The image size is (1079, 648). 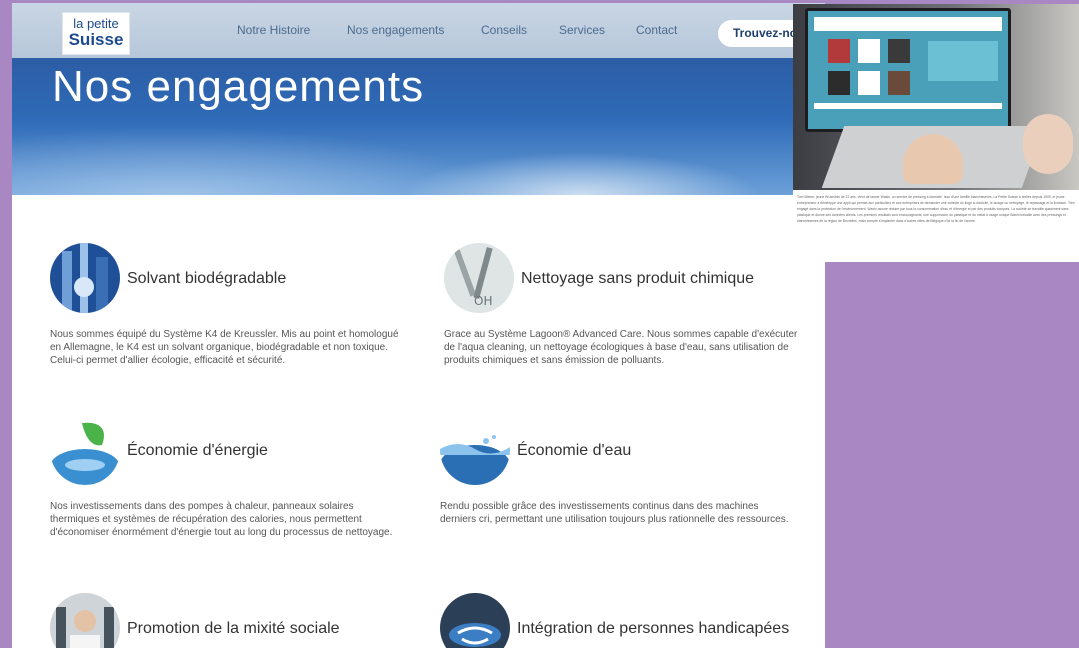 I want to click on hand-image, so click(x=1048, y=144).